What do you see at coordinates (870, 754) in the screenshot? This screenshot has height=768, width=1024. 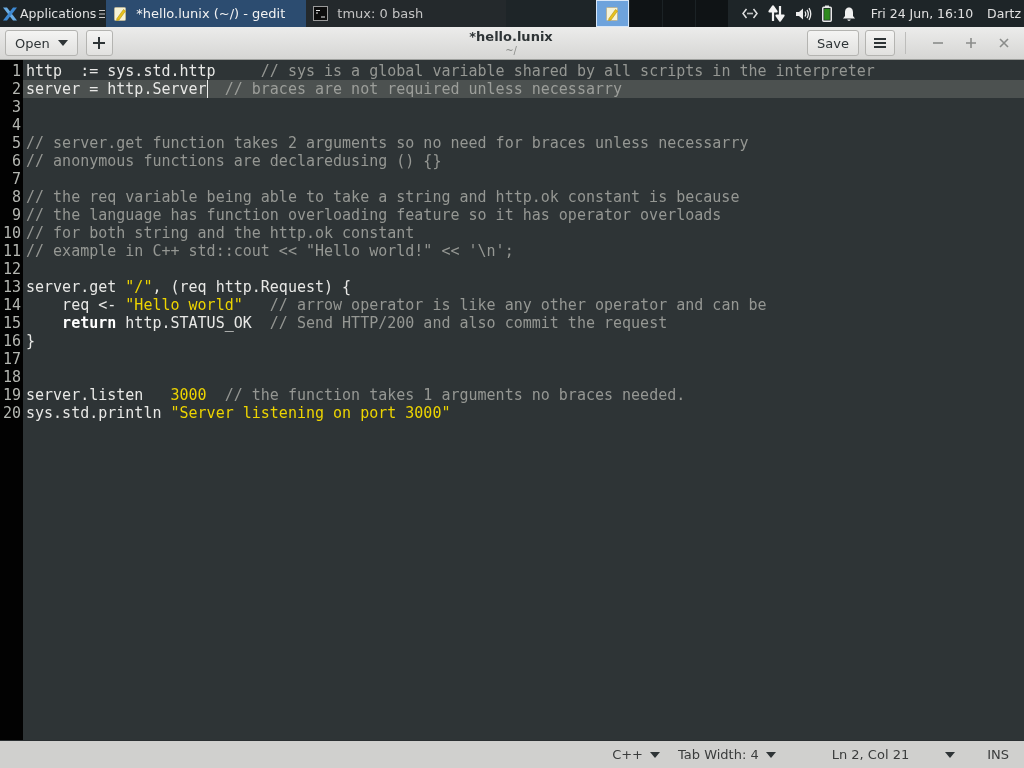 I see `cursor-position-label: Ln 2, Col 21` at bounding box center [870, 754].